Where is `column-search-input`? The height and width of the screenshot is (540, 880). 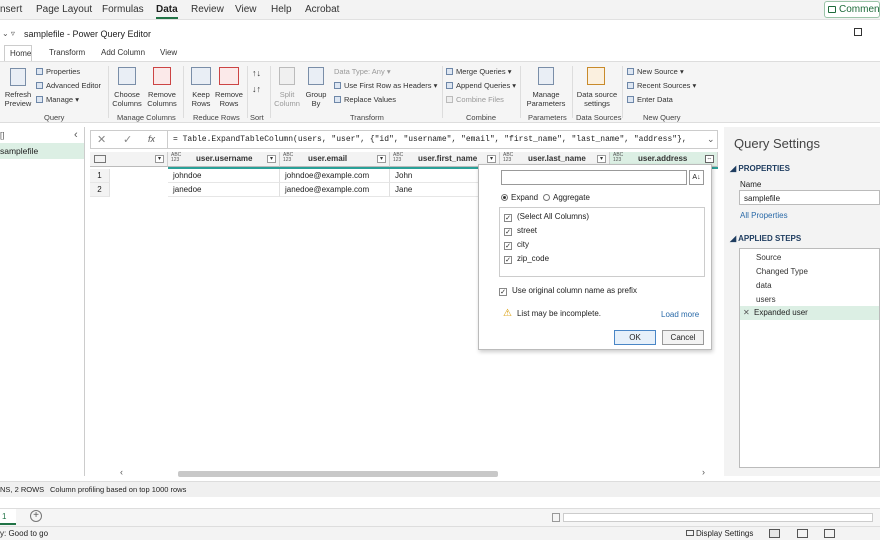
column-search-input is located at coordinates (594, 177).